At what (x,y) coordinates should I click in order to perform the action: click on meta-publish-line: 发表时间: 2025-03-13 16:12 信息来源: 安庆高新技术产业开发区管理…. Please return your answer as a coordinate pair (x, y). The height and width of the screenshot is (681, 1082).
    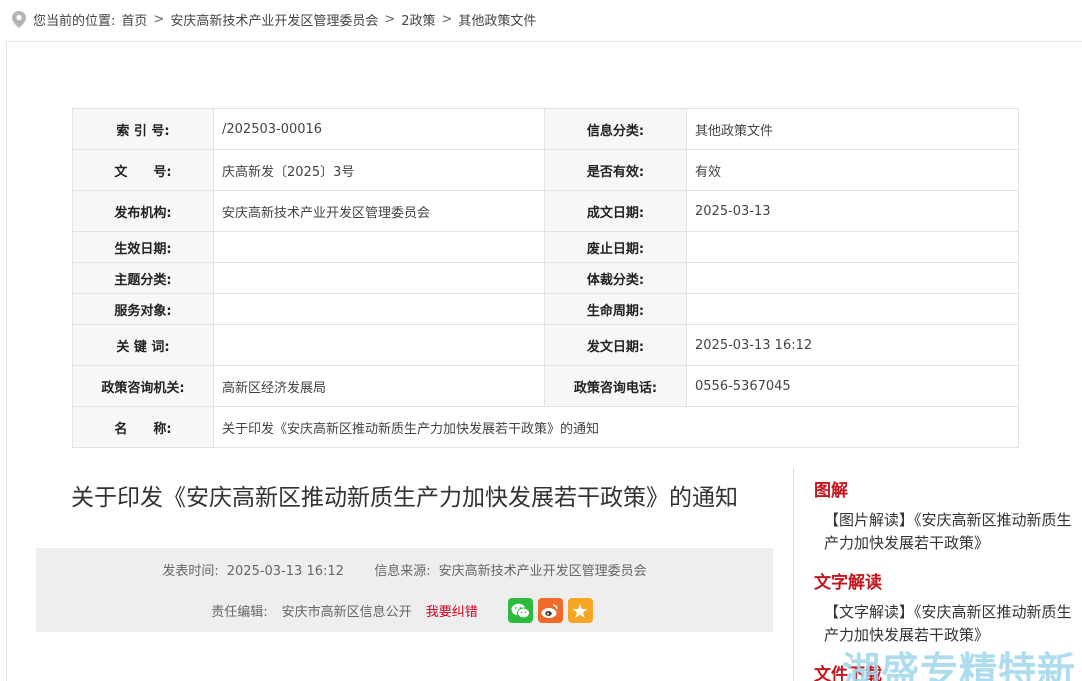
    Looking at the image, I should click on (404, 569).